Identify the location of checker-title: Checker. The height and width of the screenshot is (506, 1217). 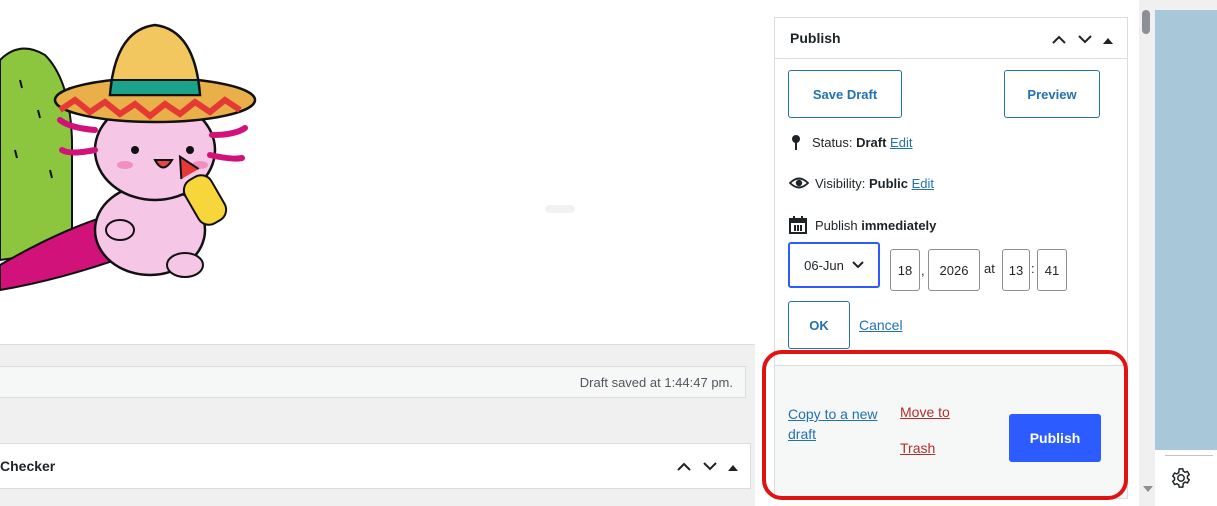
(28, 466).